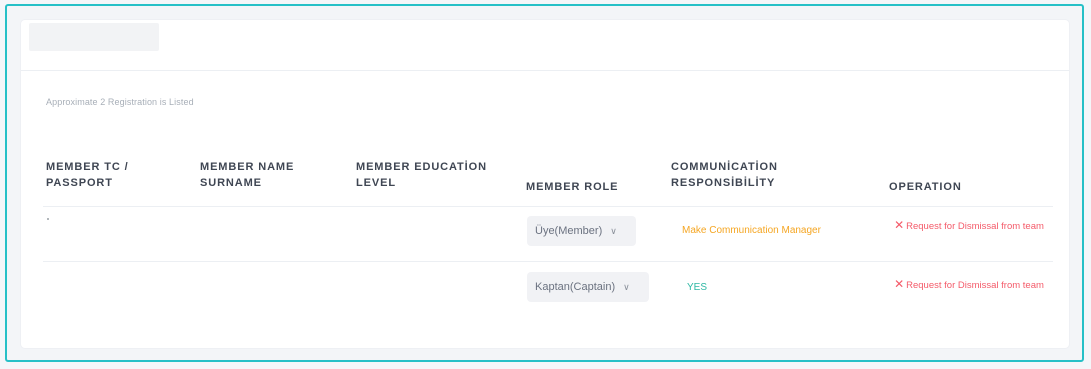  I want to click on column-header-name: MEMBER NAME SURNAME, so click(247, 175).